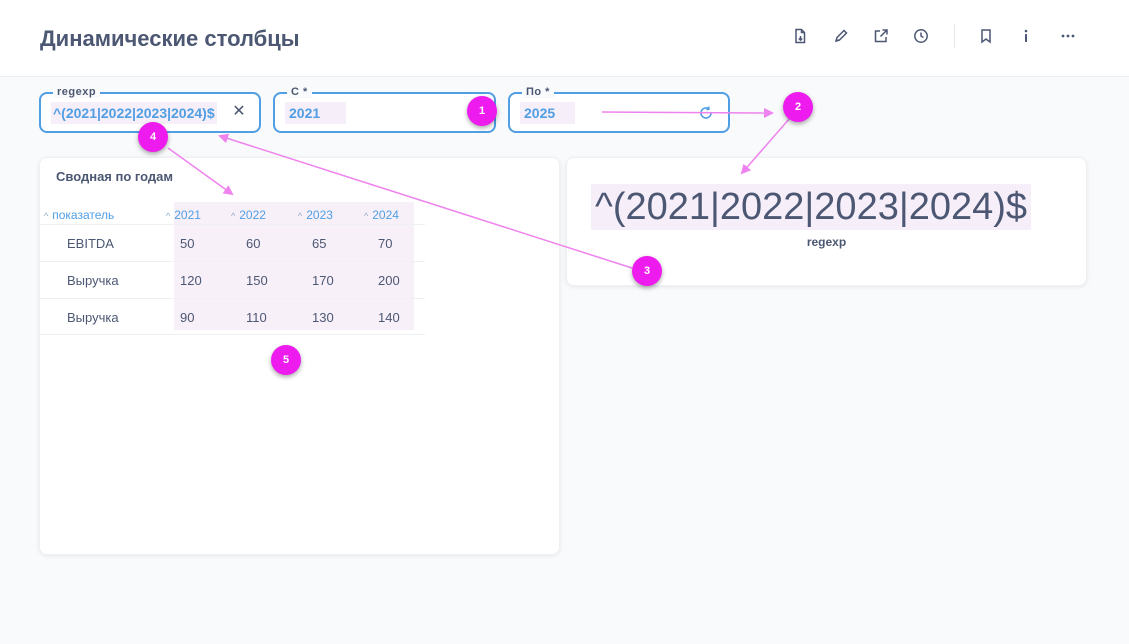  Describe the element at coordinates (647, 271) in the screenshot. I see `annotation-badge: 3` at that location.